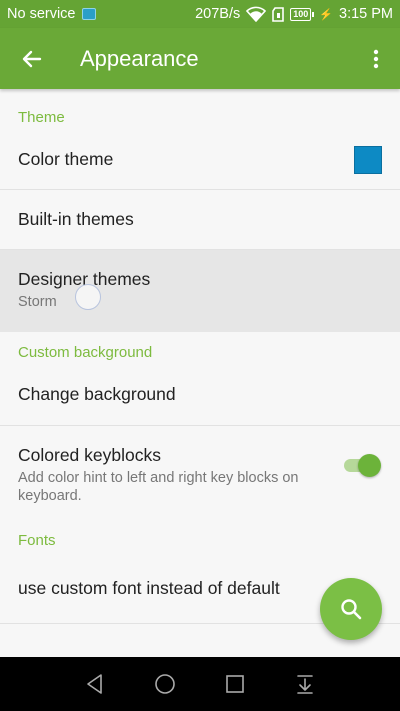  Describe the element at coordinates (37, 540) in the screenshot. I see `section-header-fonts: Fonts` at that location.